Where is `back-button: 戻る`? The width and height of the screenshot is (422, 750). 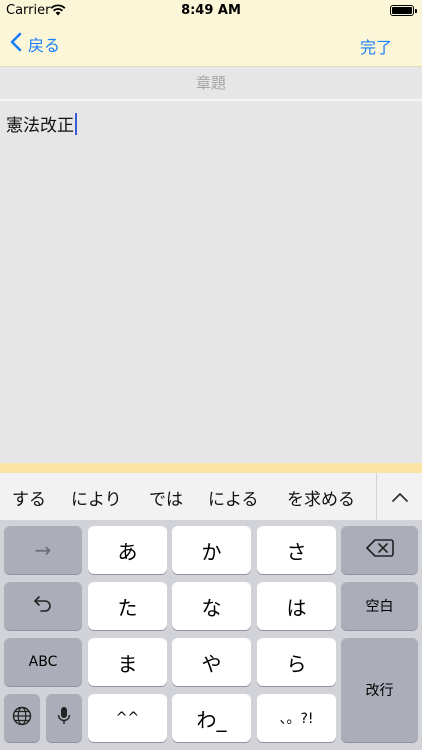
back-button: 戻る is located at coordinates (35, 44).